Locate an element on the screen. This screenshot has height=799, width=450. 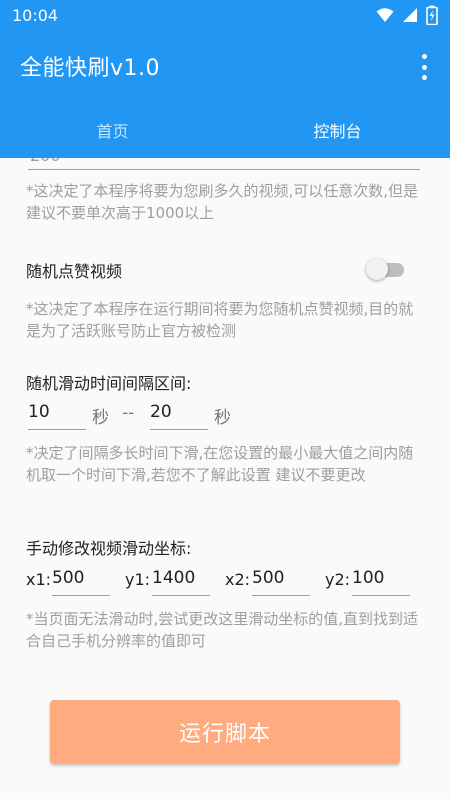
status-icons is located at coordinates (407, 15).